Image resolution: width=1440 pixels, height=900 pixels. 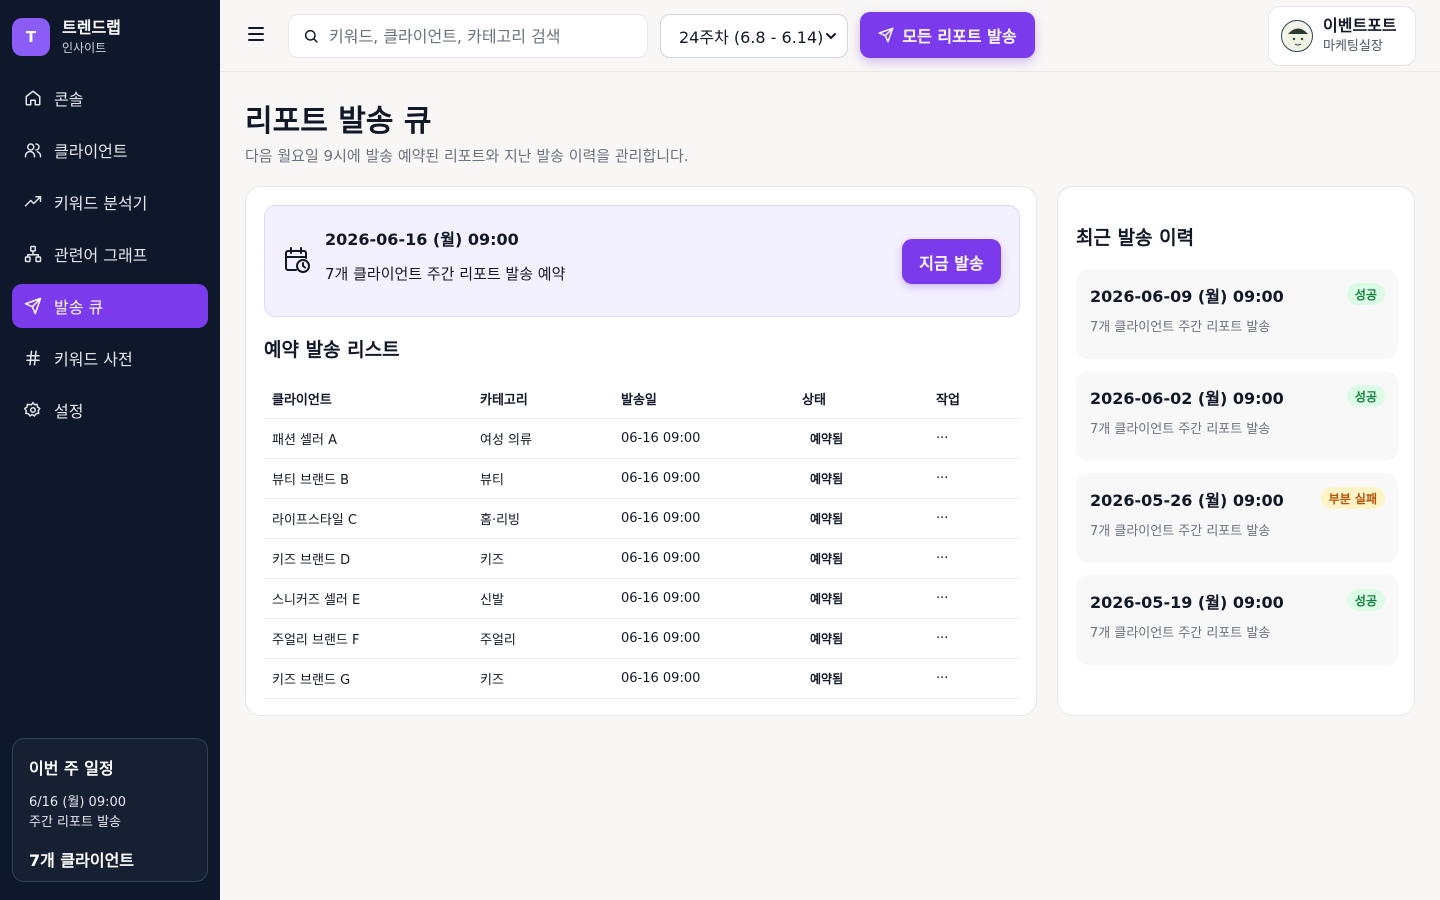 What do you see at coordinates (372, 398) in the screenshot?
I see `column-header-client: 클라이언트` at bounding box center [372, 398].